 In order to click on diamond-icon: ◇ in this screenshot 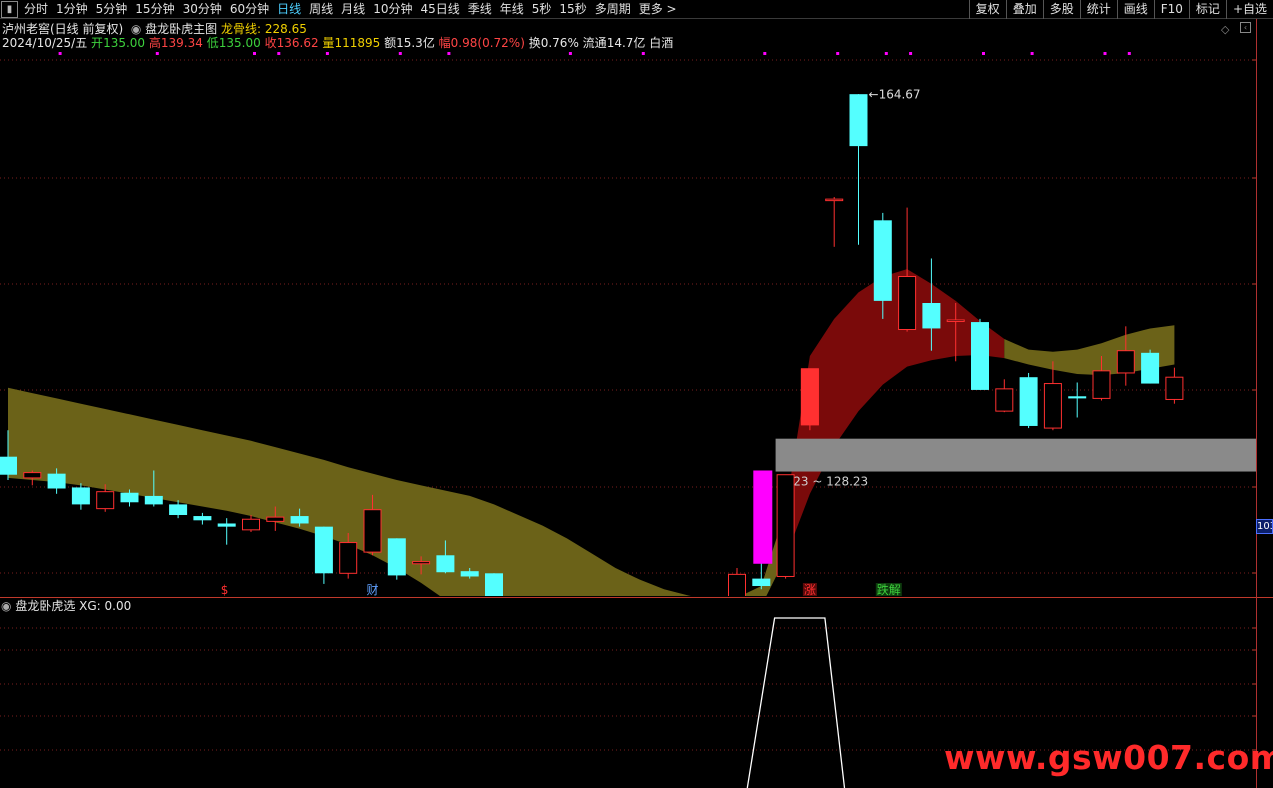, I will do `click(1225, 29)`.